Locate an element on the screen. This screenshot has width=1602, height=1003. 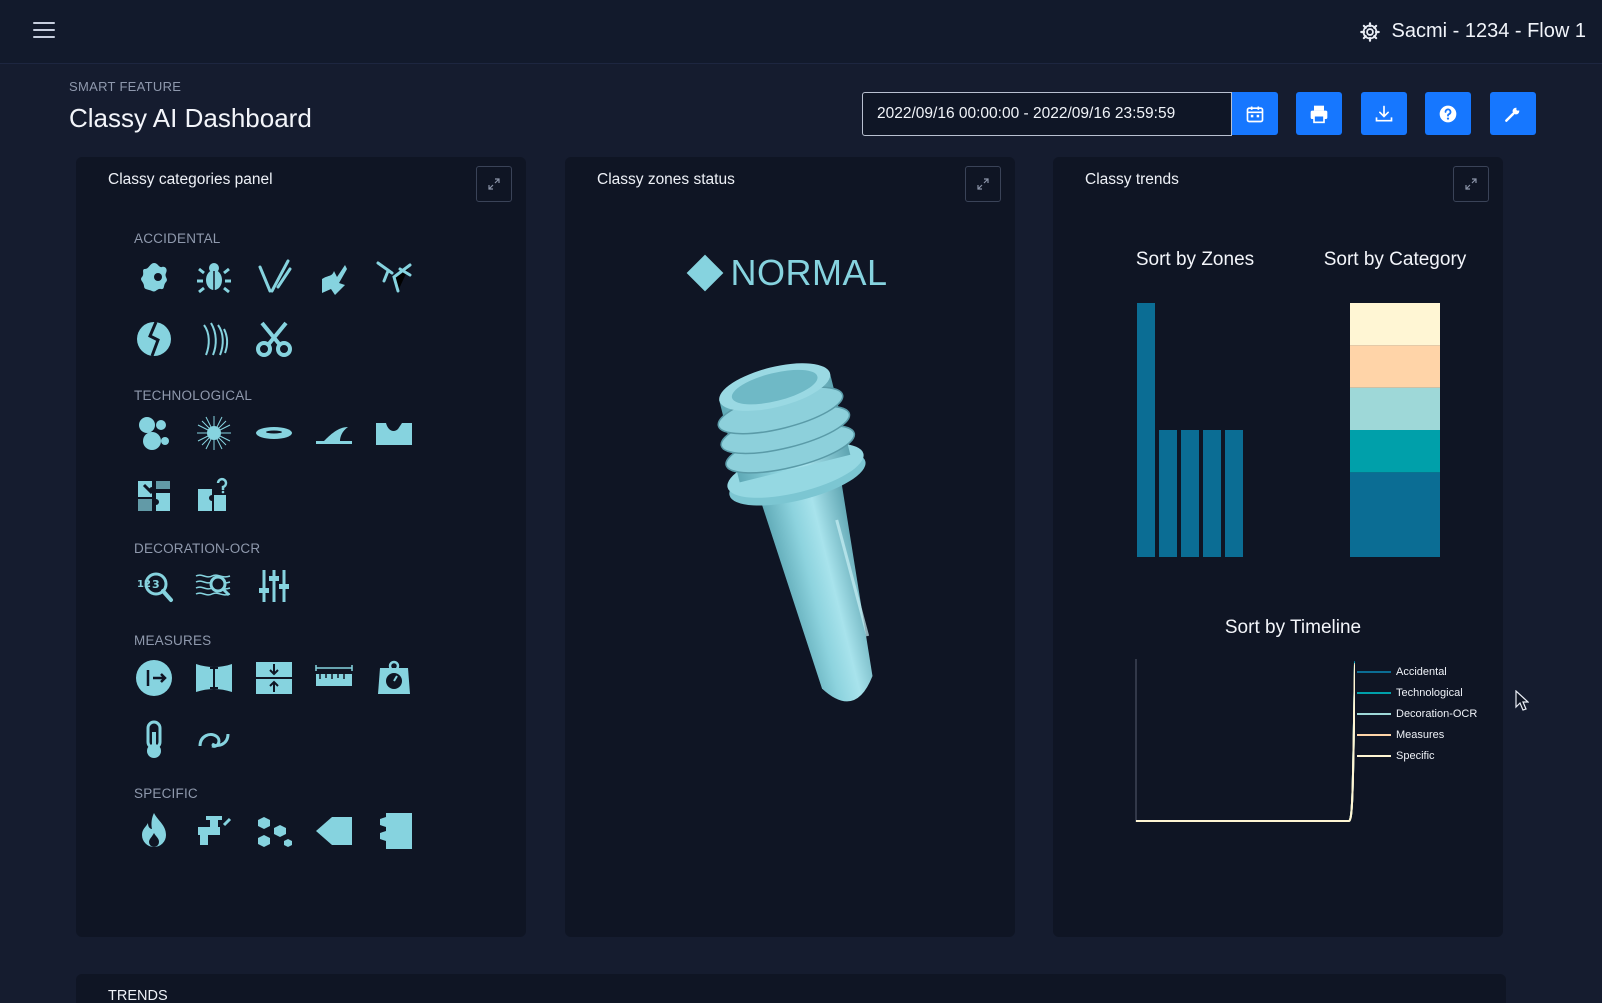
section-title: TRENDS is located at coordinates (138, 995).